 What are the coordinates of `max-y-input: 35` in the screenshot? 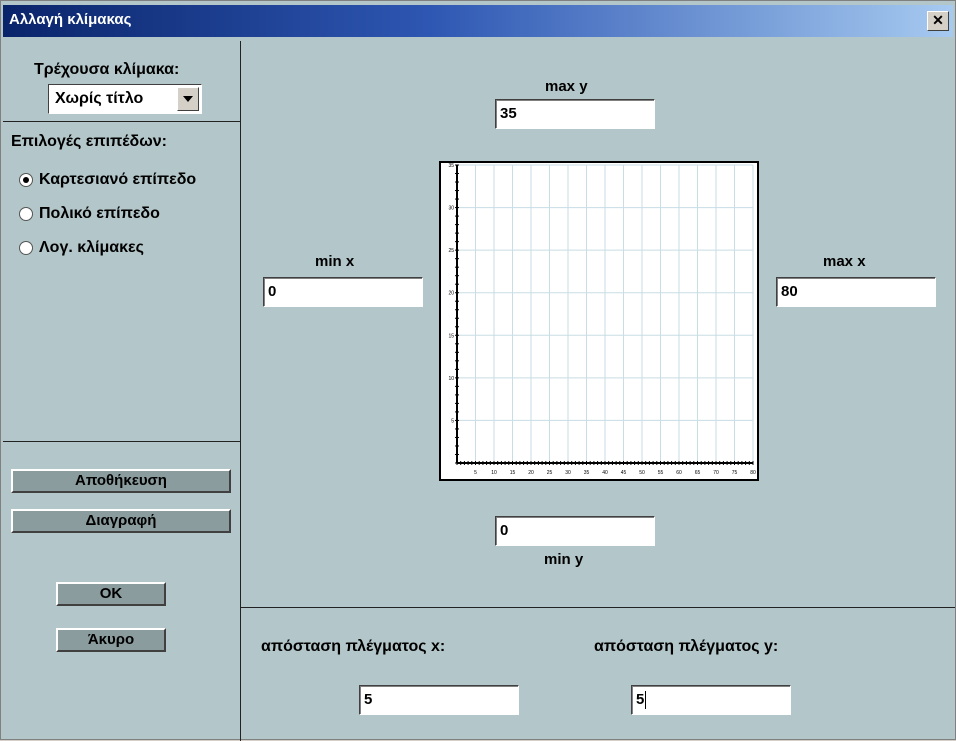 It's located at (575, 114).